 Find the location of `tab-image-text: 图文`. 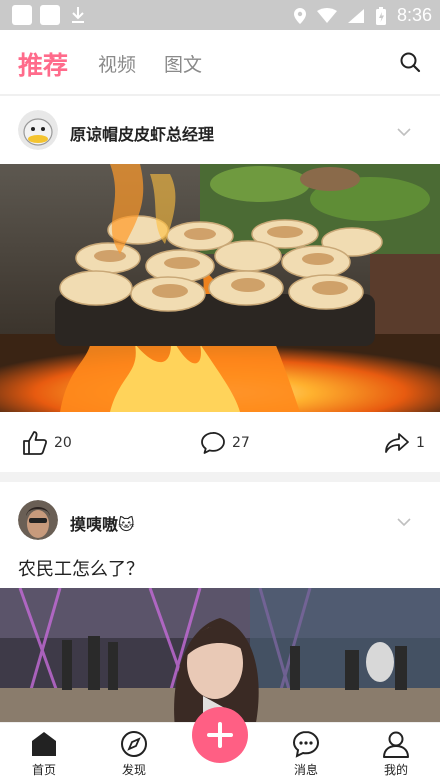

tab-image-text: 图文 is located at coordinates (183, 63).